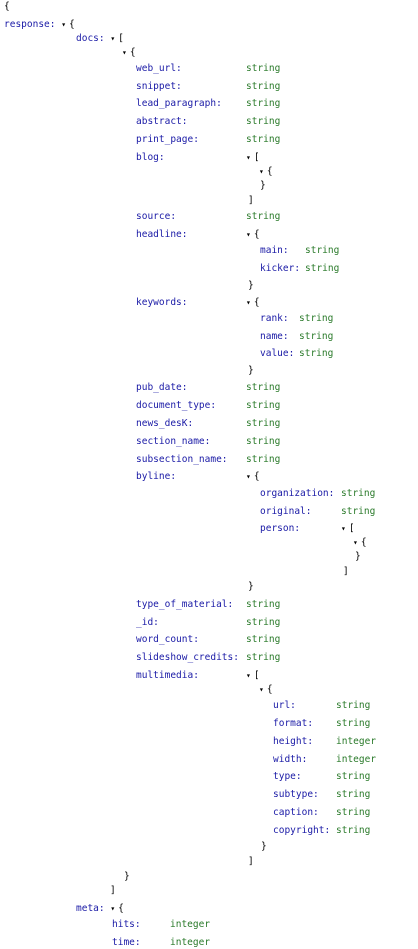 This screenshot has width=418, height=949. Describe the element at coordinates (126, 924) in the screenshot. I see `key-hits: hits:` at that location.